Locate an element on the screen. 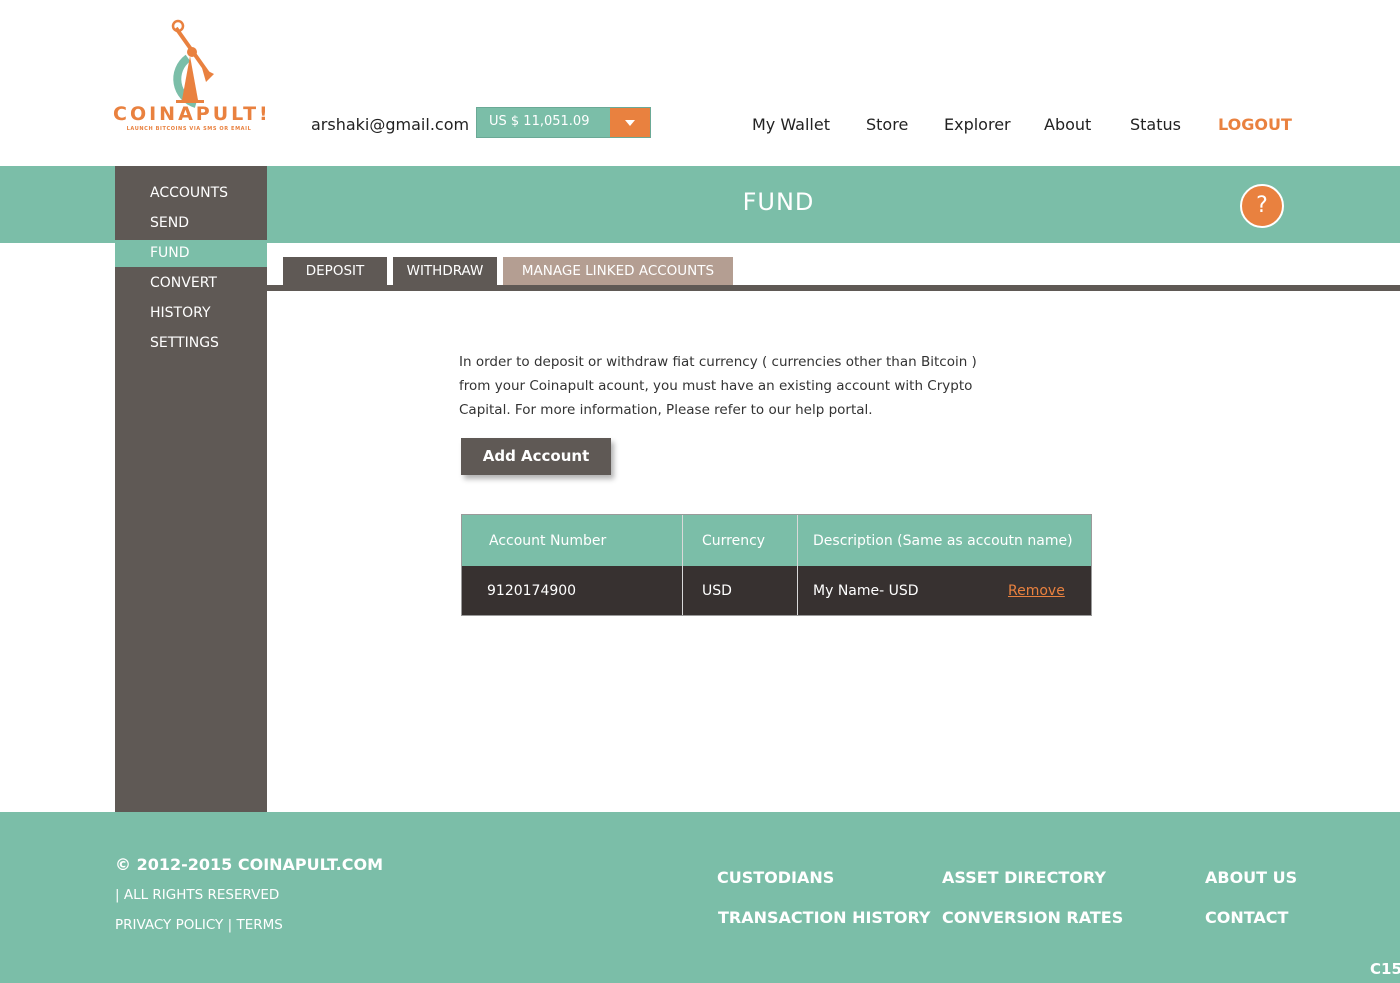  tab-manage-linked-accounts: MANAGE LINKED ACCOUNTS is located at coordinates (618, 271).